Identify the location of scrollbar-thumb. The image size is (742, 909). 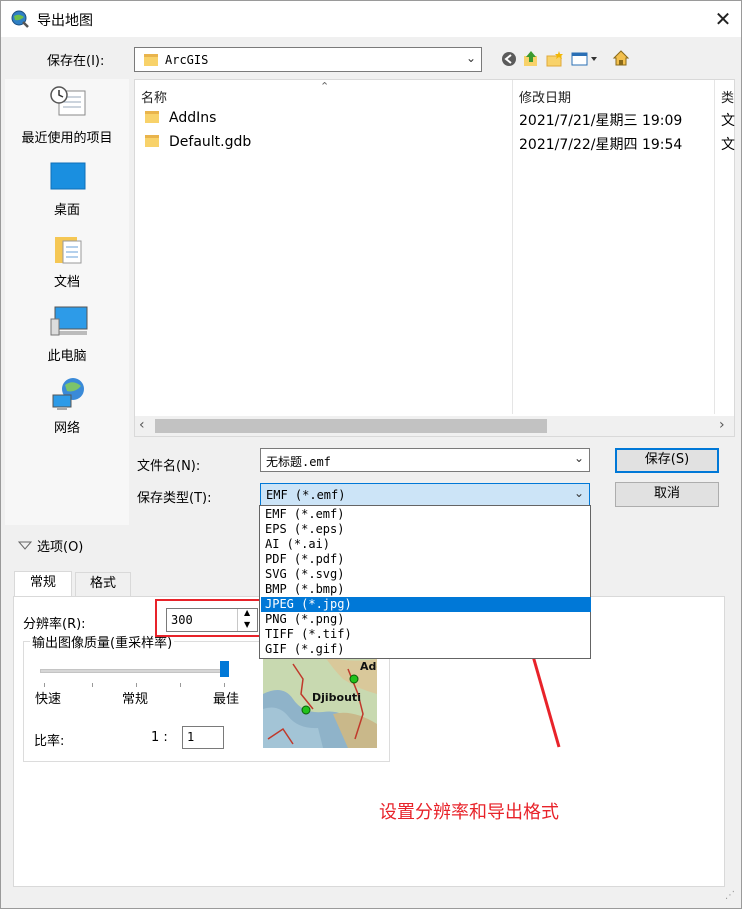
(351, 426).